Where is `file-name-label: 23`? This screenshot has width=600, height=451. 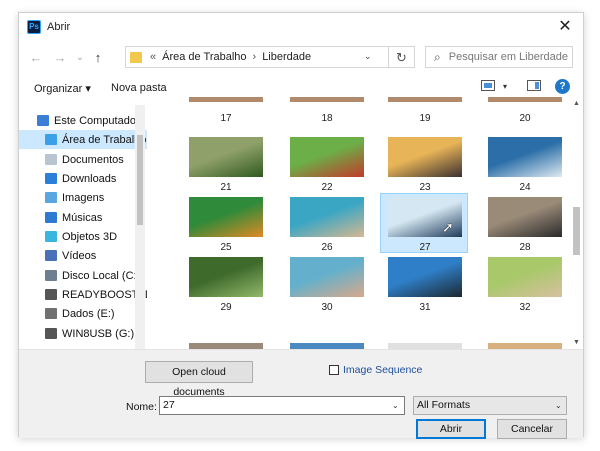
file-name-label: 23 is located at coordinates (425, 187).